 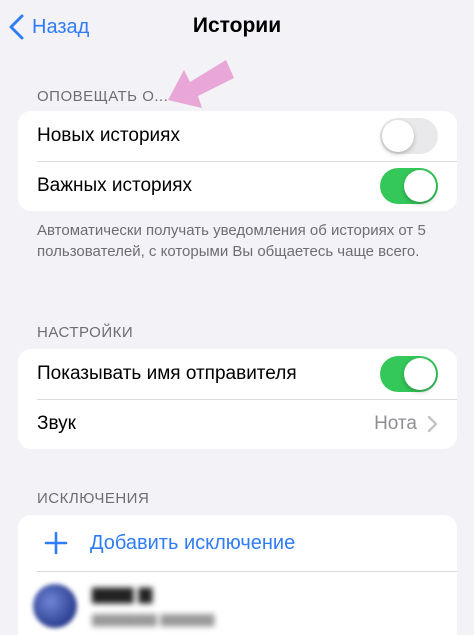 I want to click on page-title: Истории, so click(x=237, y=25).